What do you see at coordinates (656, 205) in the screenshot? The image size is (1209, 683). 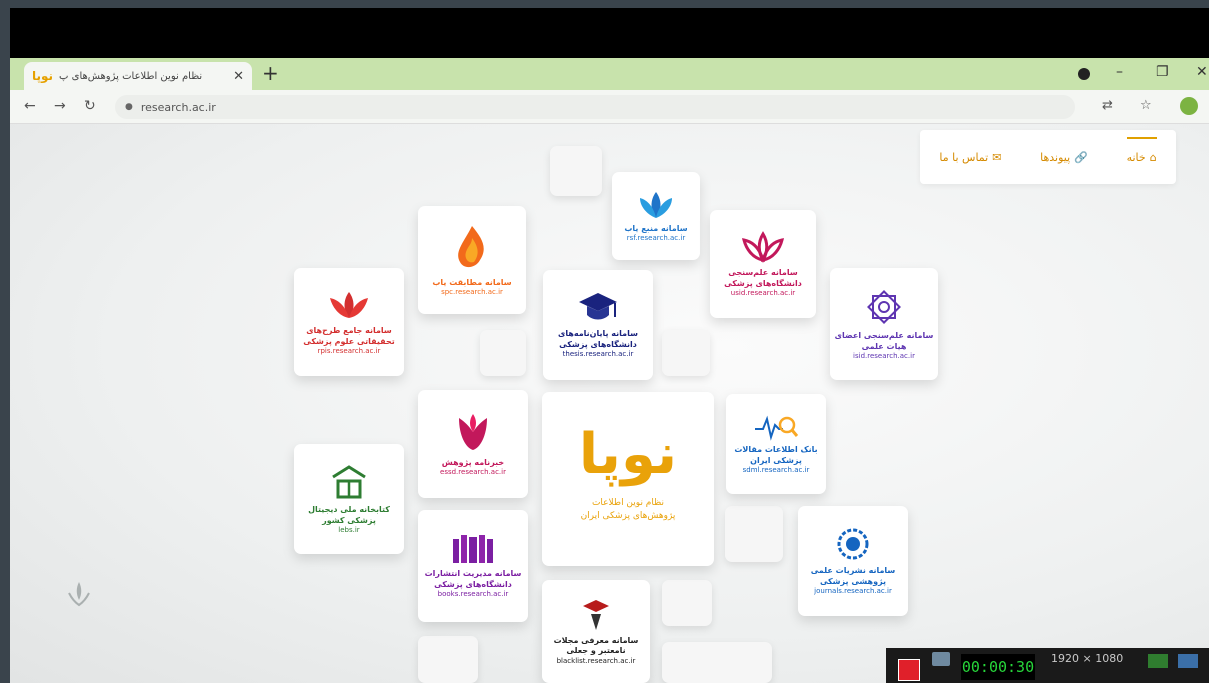 I see `lotus-icon` at bounding box center [656, 205].